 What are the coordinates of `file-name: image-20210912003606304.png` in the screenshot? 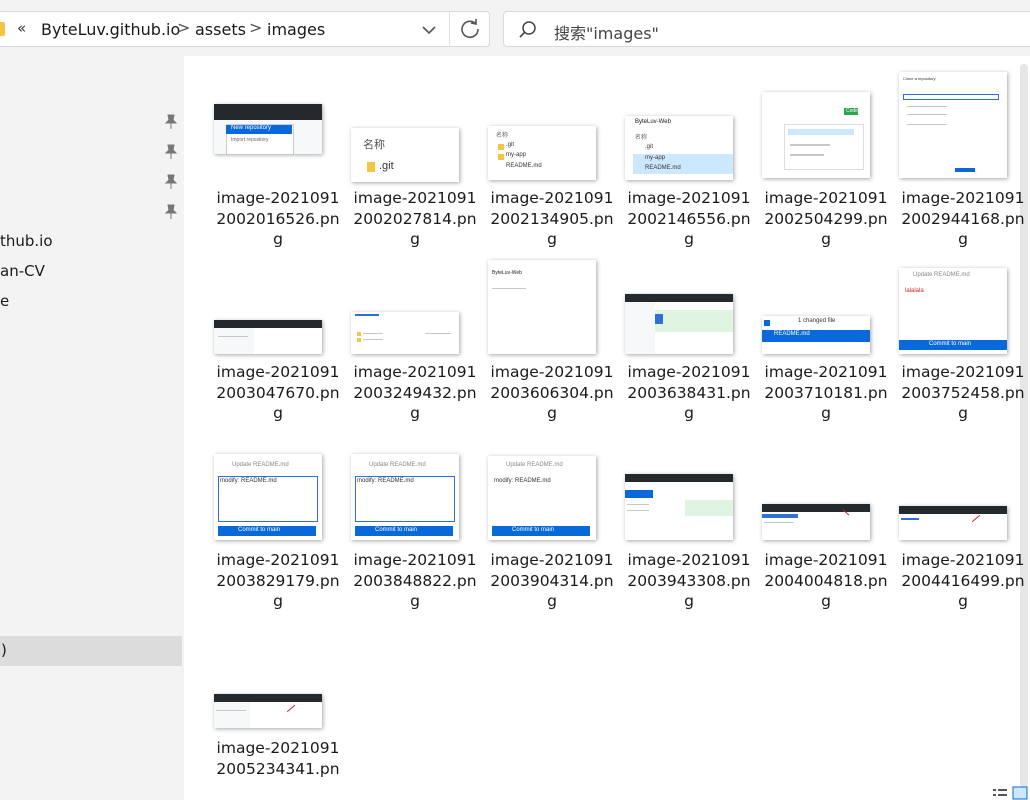 It's located at (552, 392).